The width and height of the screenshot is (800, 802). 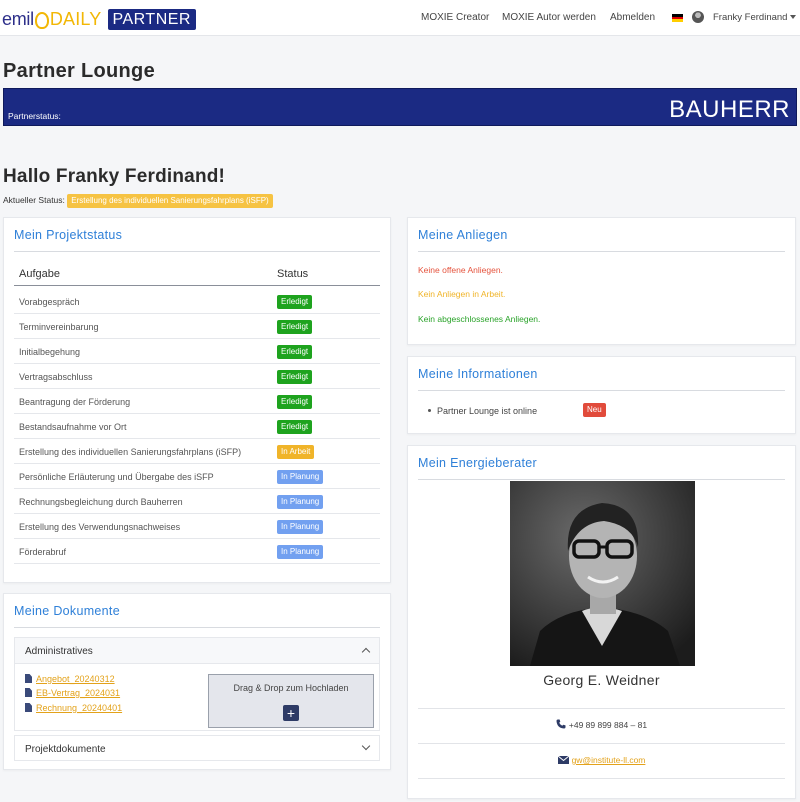 I want to click on document-name: Angebot_20240312, so click(x=75, y=679).